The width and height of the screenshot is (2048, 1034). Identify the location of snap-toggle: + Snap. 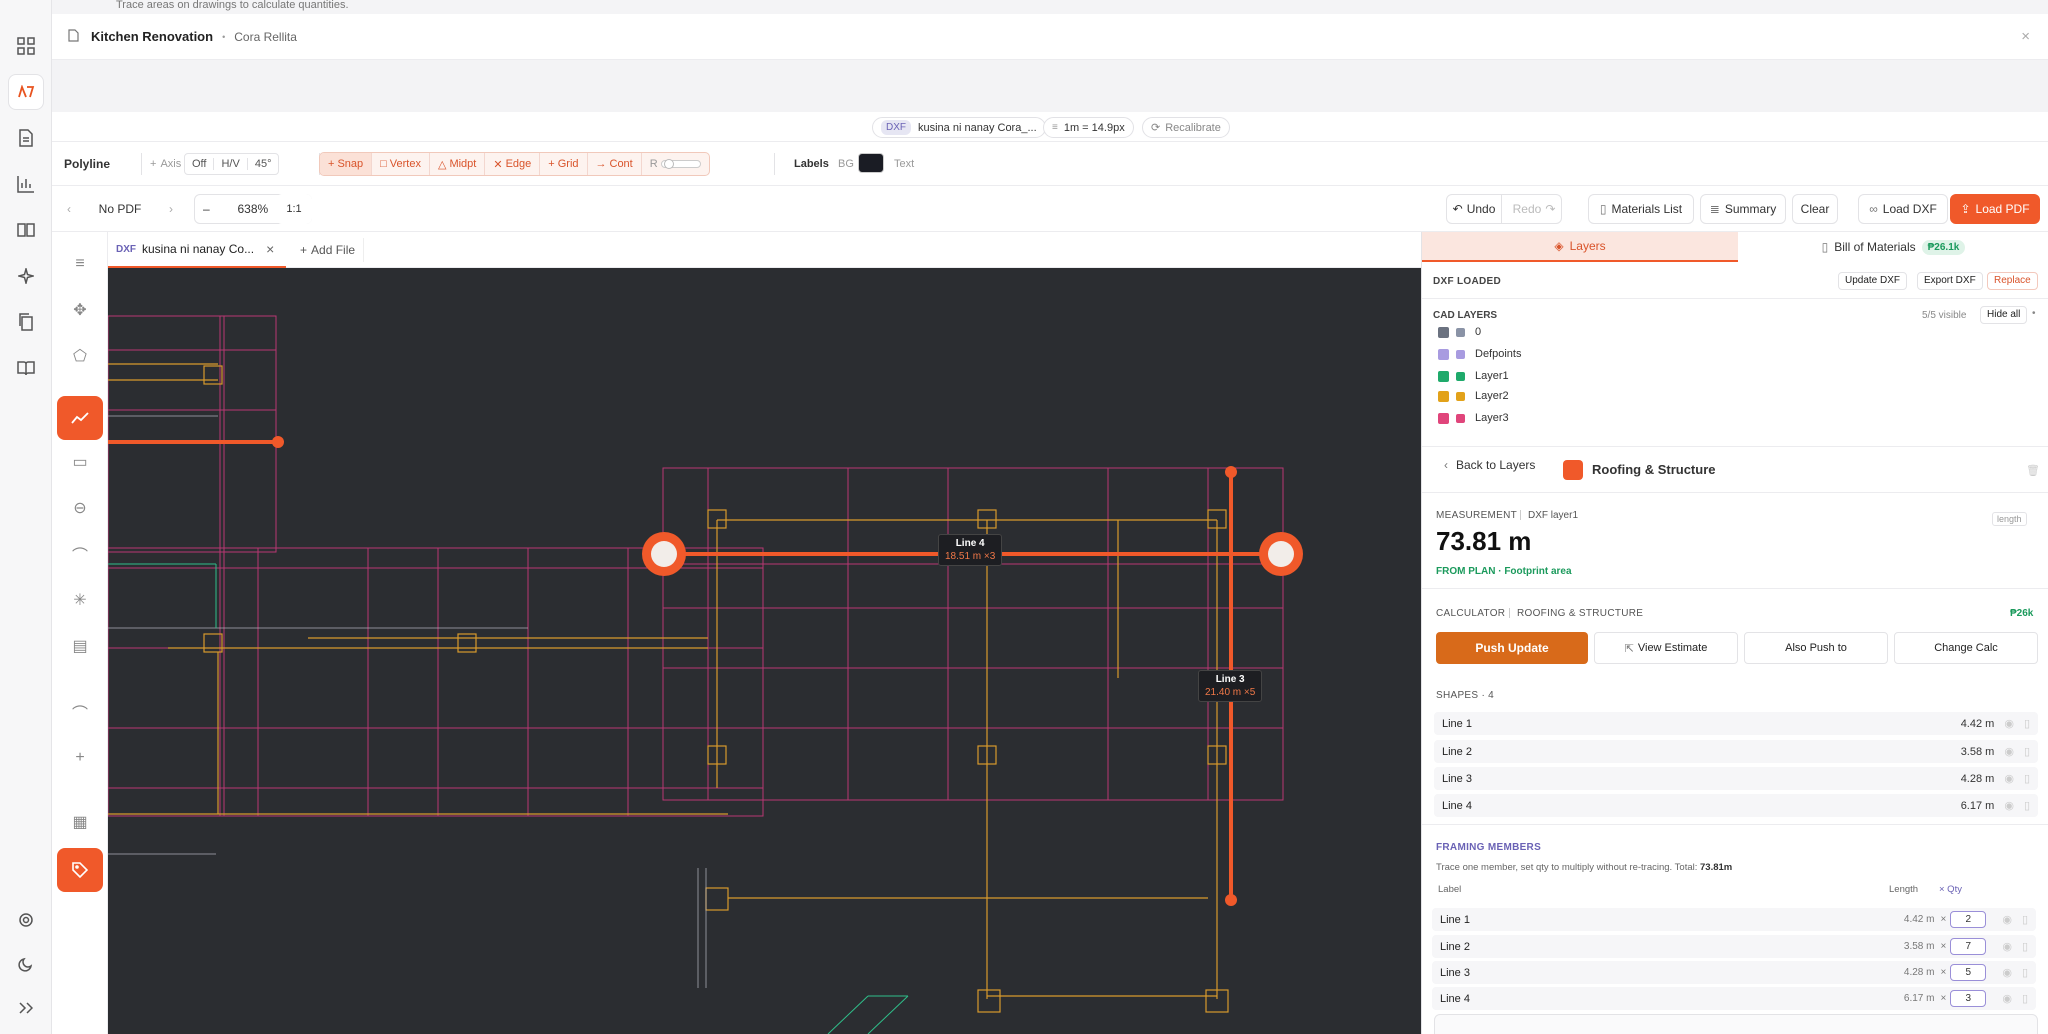
(346, 164).